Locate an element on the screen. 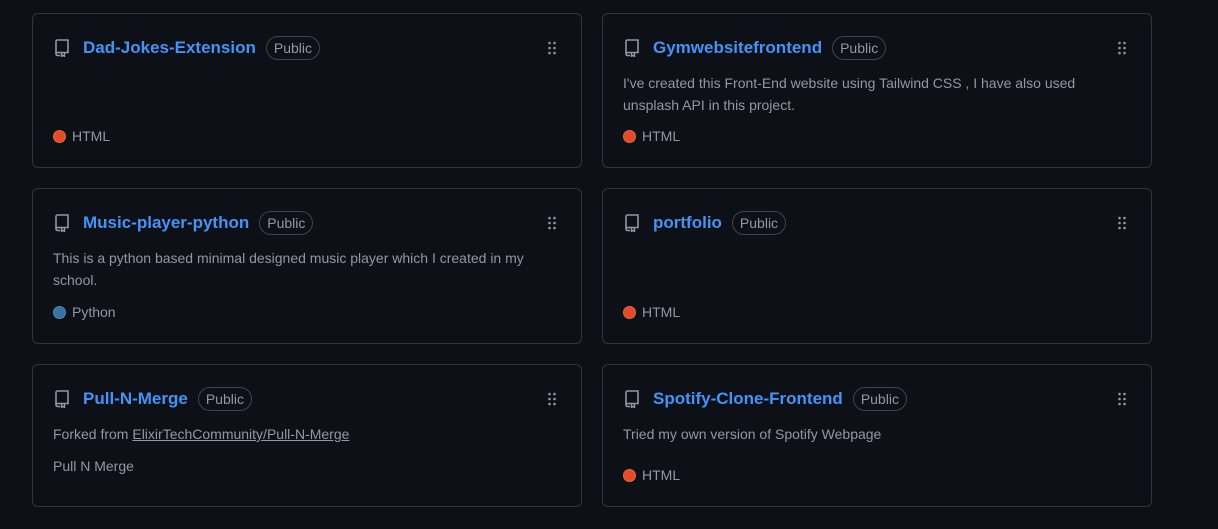 The width and height of the screenshot is (1218, 529). language-label: Python is located at coordinates (94, 312).